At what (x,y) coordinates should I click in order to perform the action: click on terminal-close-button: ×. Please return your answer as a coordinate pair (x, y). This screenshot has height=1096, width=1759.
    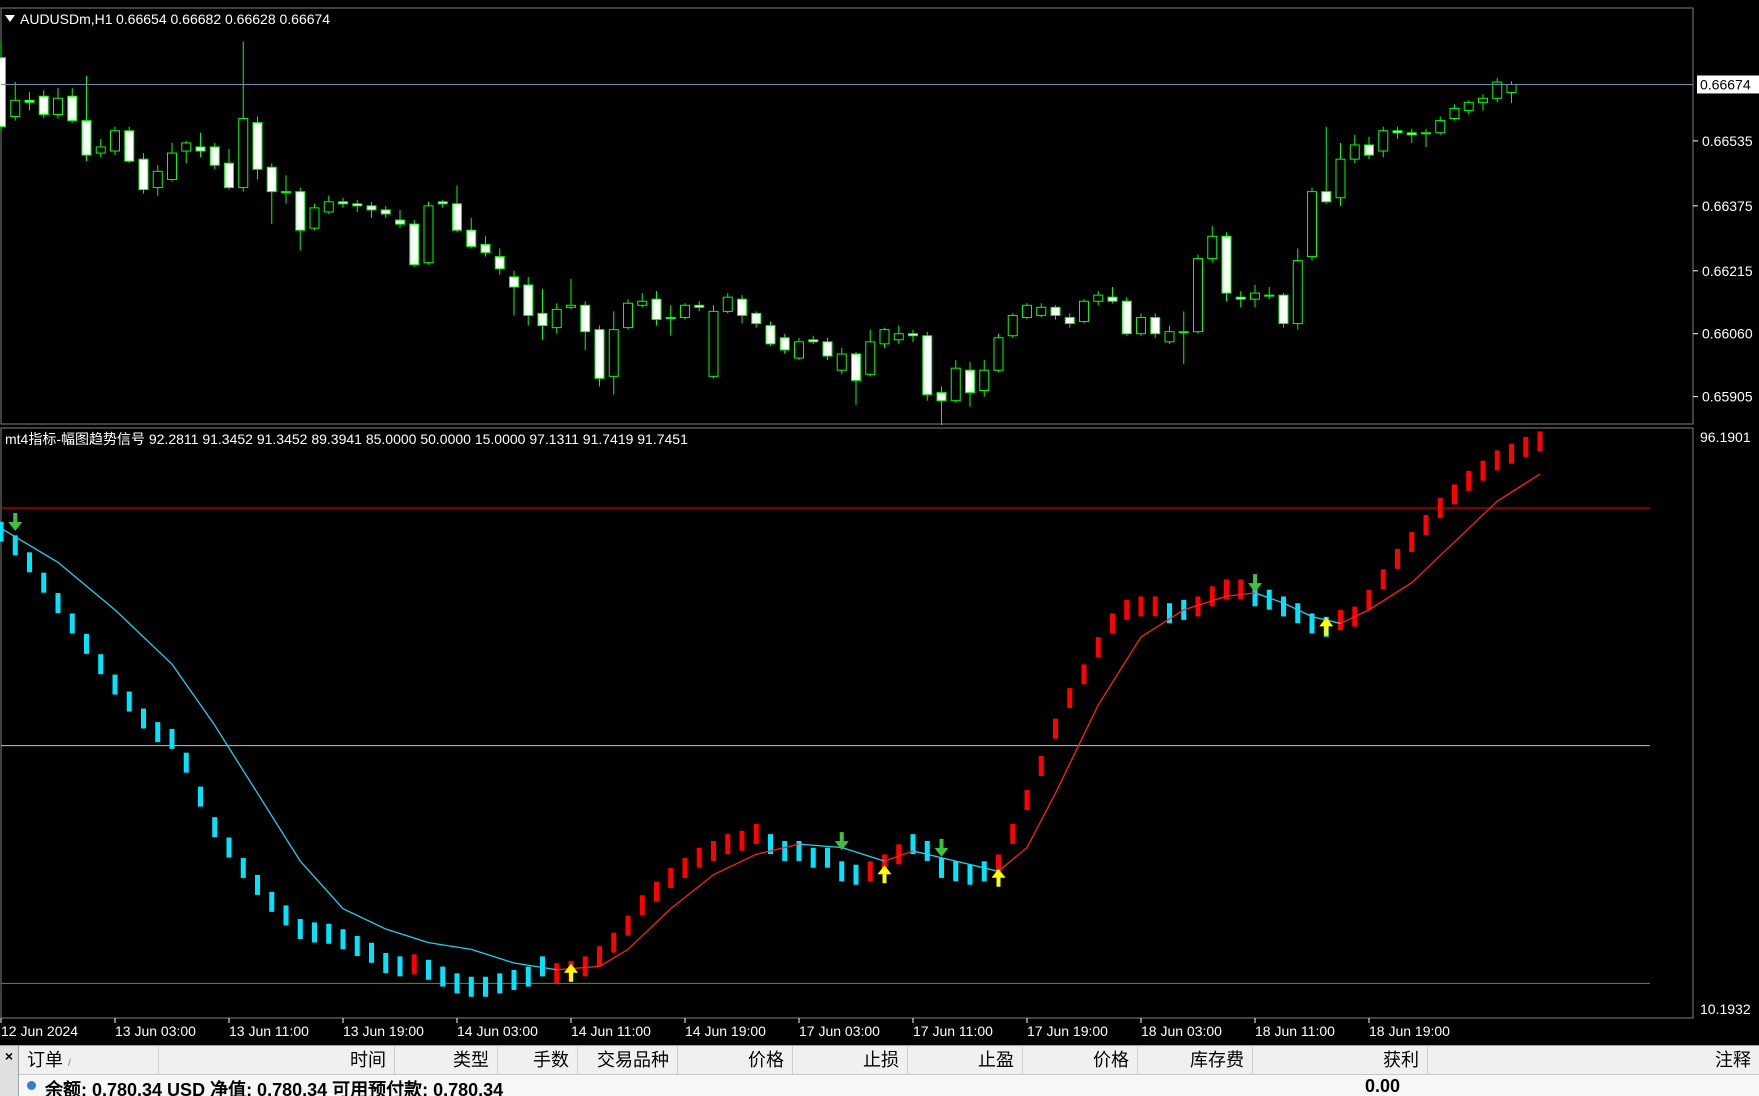
    Looking at the image, I should click on (9, 1071).